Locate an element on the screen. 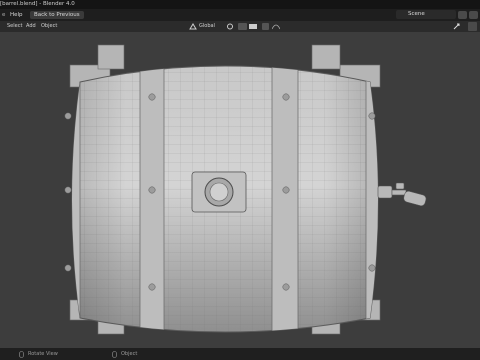 Image resolution: width=480 pixels, height=360 pixels. select-menu: Select is located at coordinates (14, 26).